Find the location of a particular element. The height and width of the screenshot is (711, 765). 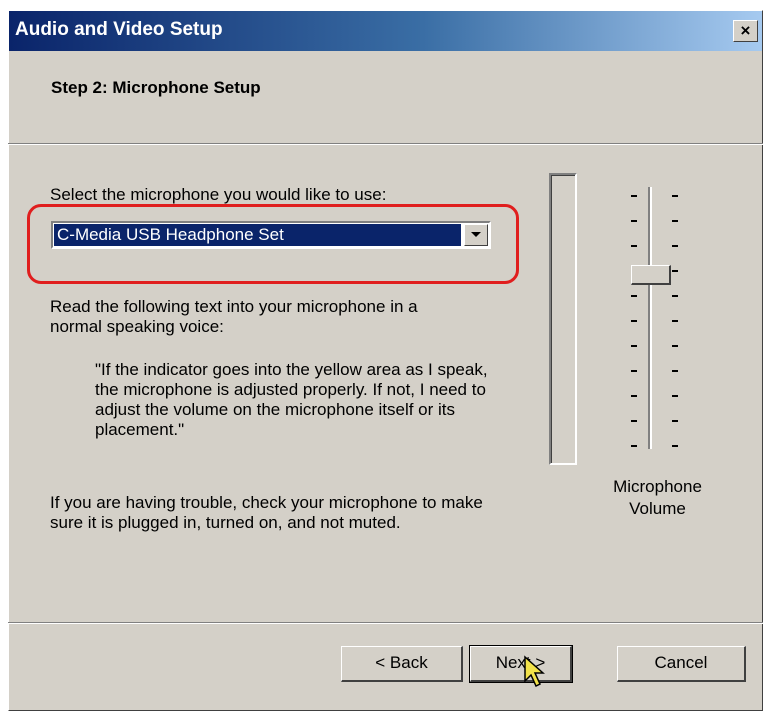

header-divider is located at coordinates (385, 144).